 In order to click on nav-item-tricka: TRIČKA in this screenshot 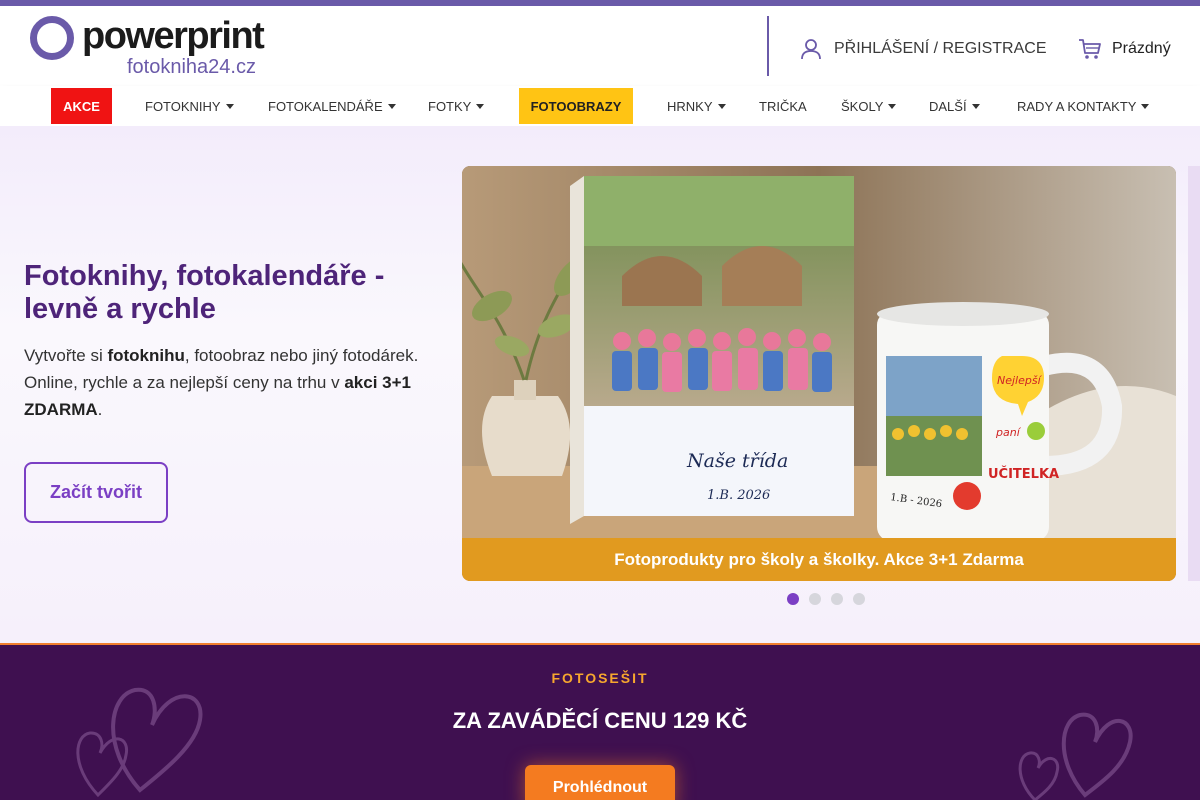, I will do `click(783, 106)`.